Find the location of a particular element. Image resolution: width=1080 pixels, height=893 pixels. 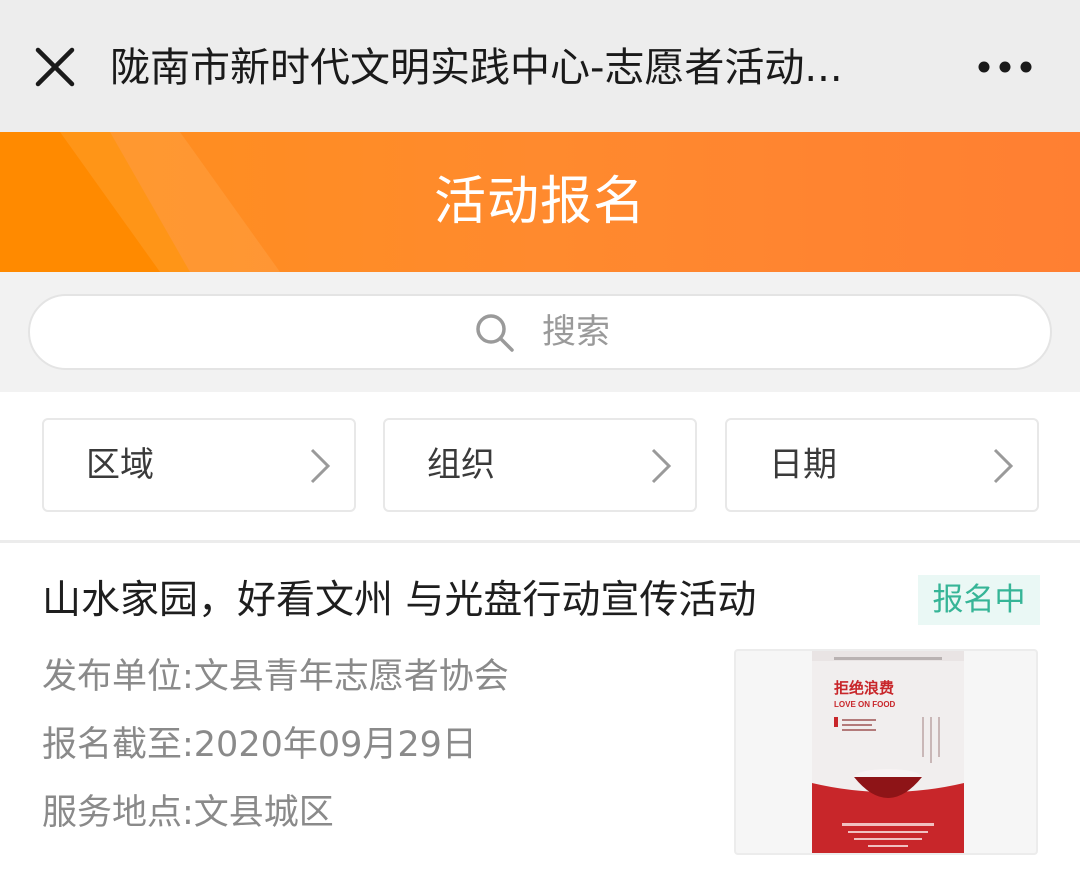

activity-publisher: 发布单位:文县青年志愿者协会 is located at coordinates (275, 677).